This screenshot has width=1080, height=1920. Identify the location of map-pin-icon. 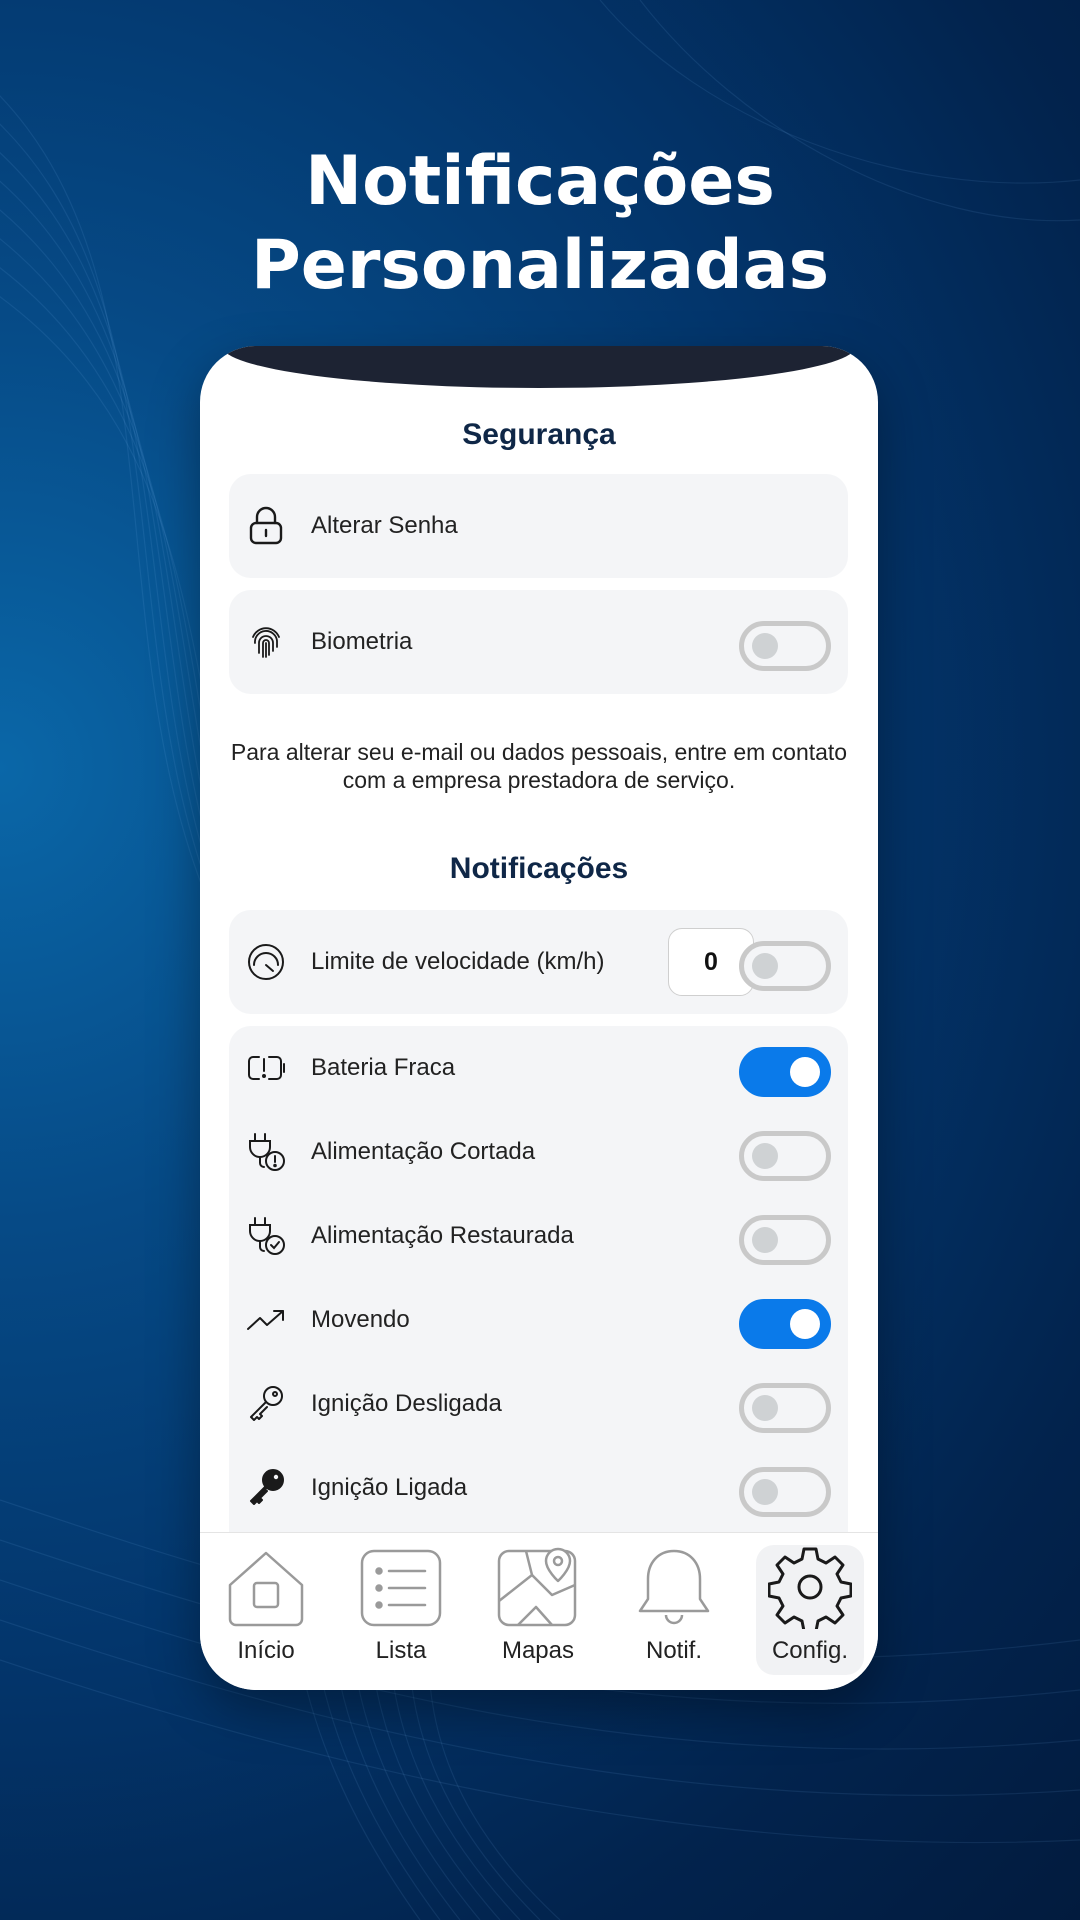
(537, 1587).